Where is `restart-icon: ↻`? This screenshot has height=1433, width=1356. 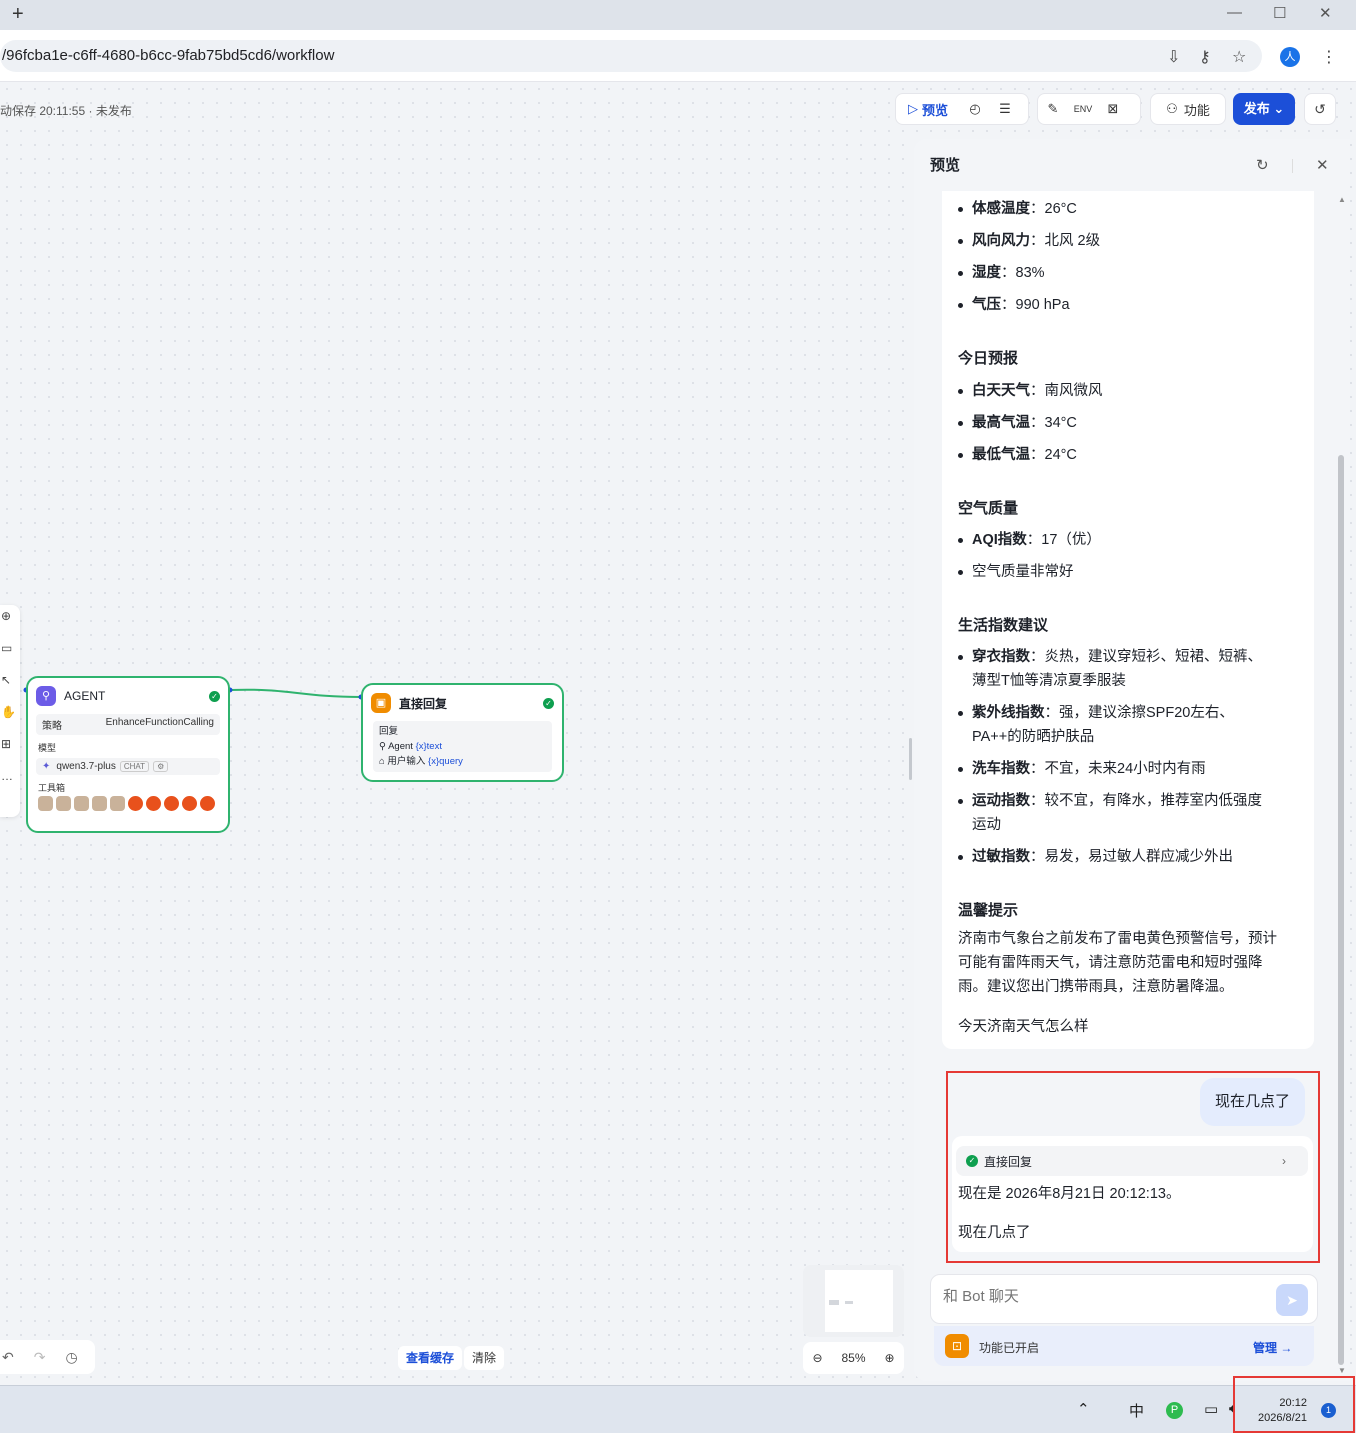 restart-icon: ↻ is located at coordinates (1262, 165).